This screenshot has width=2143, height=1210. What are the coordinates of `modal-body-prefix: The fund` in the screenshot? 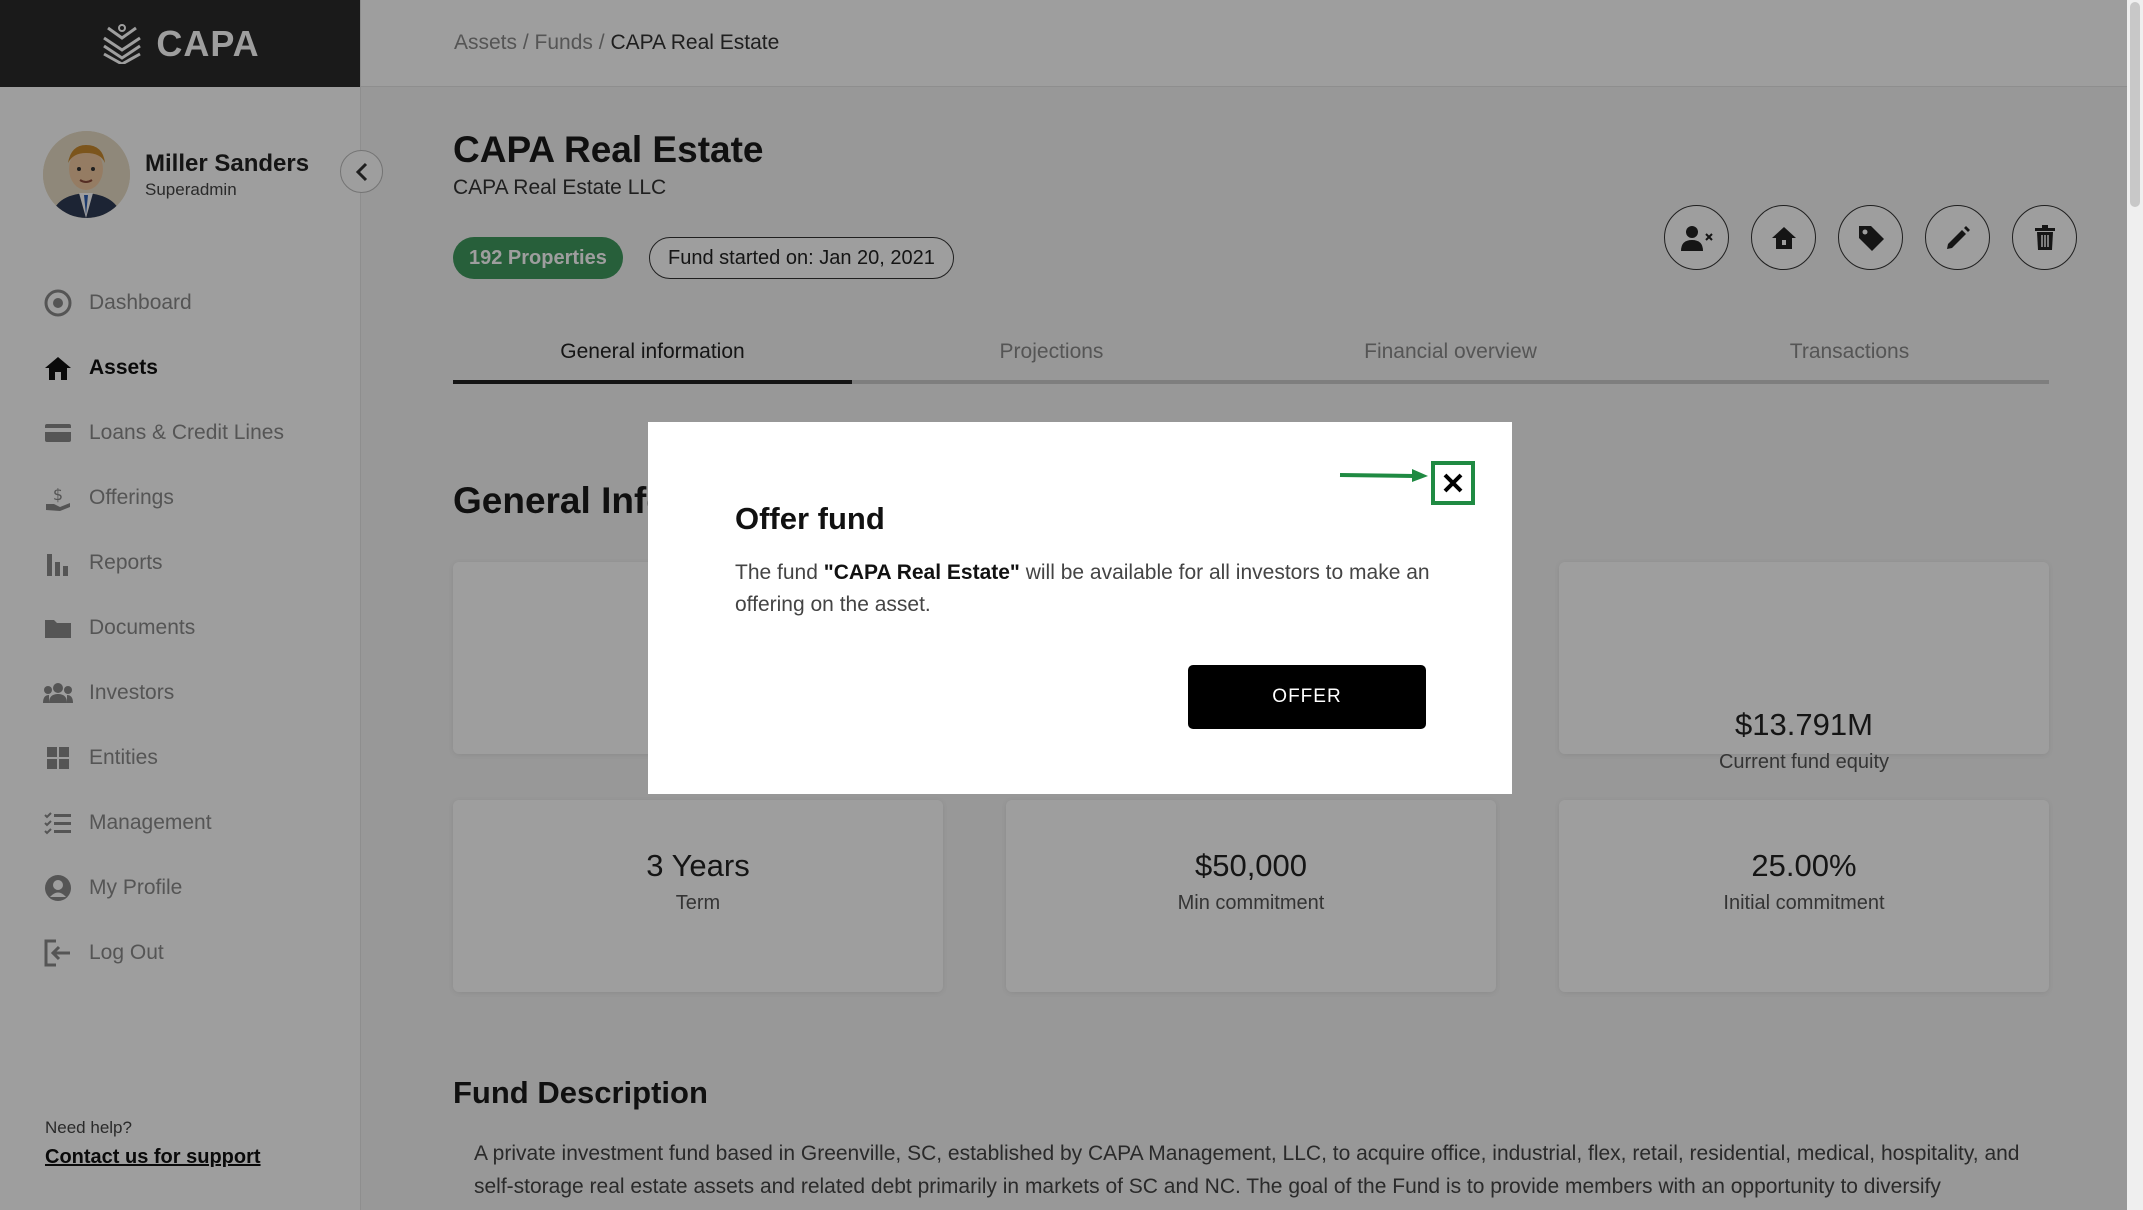 It's located at (779, 572).